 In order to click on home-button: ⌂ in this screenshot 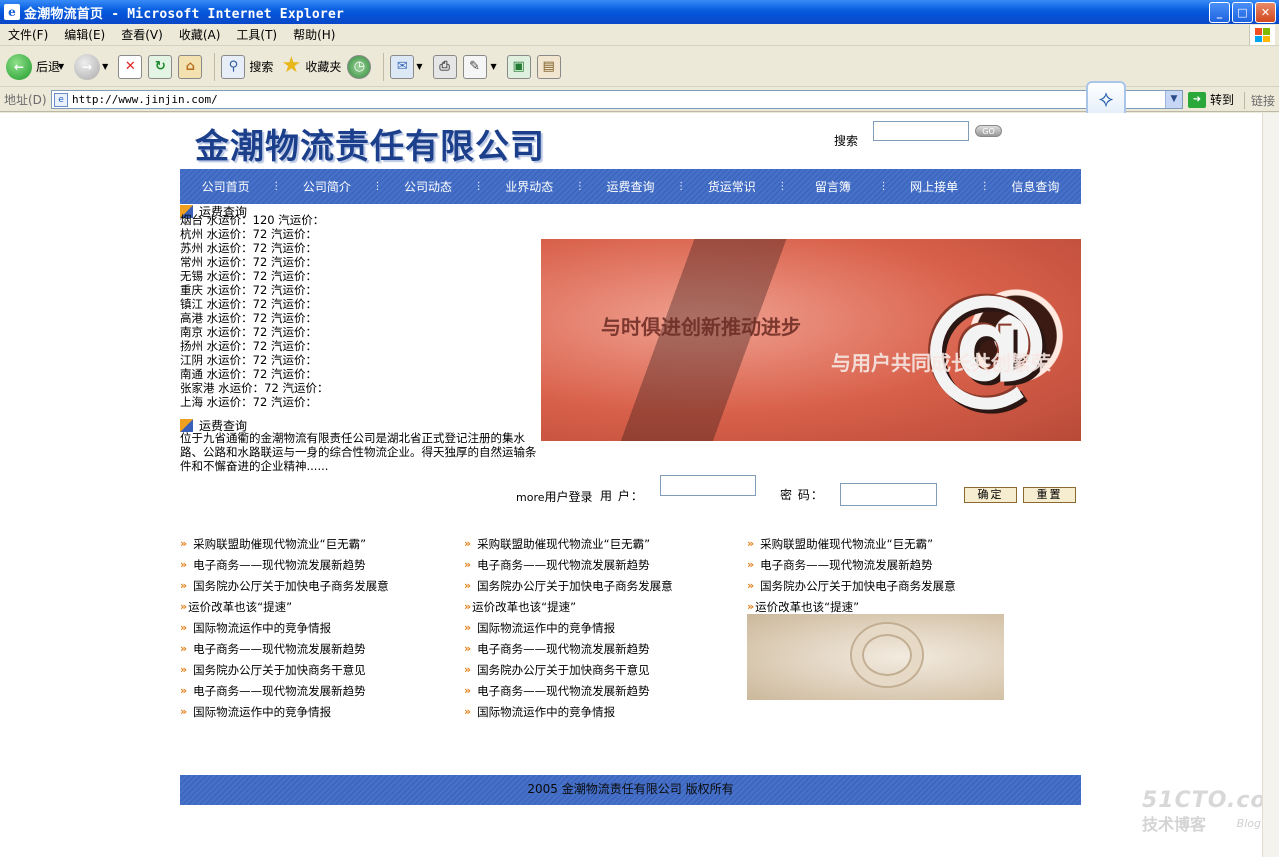, I will do `click(190, 66)`.